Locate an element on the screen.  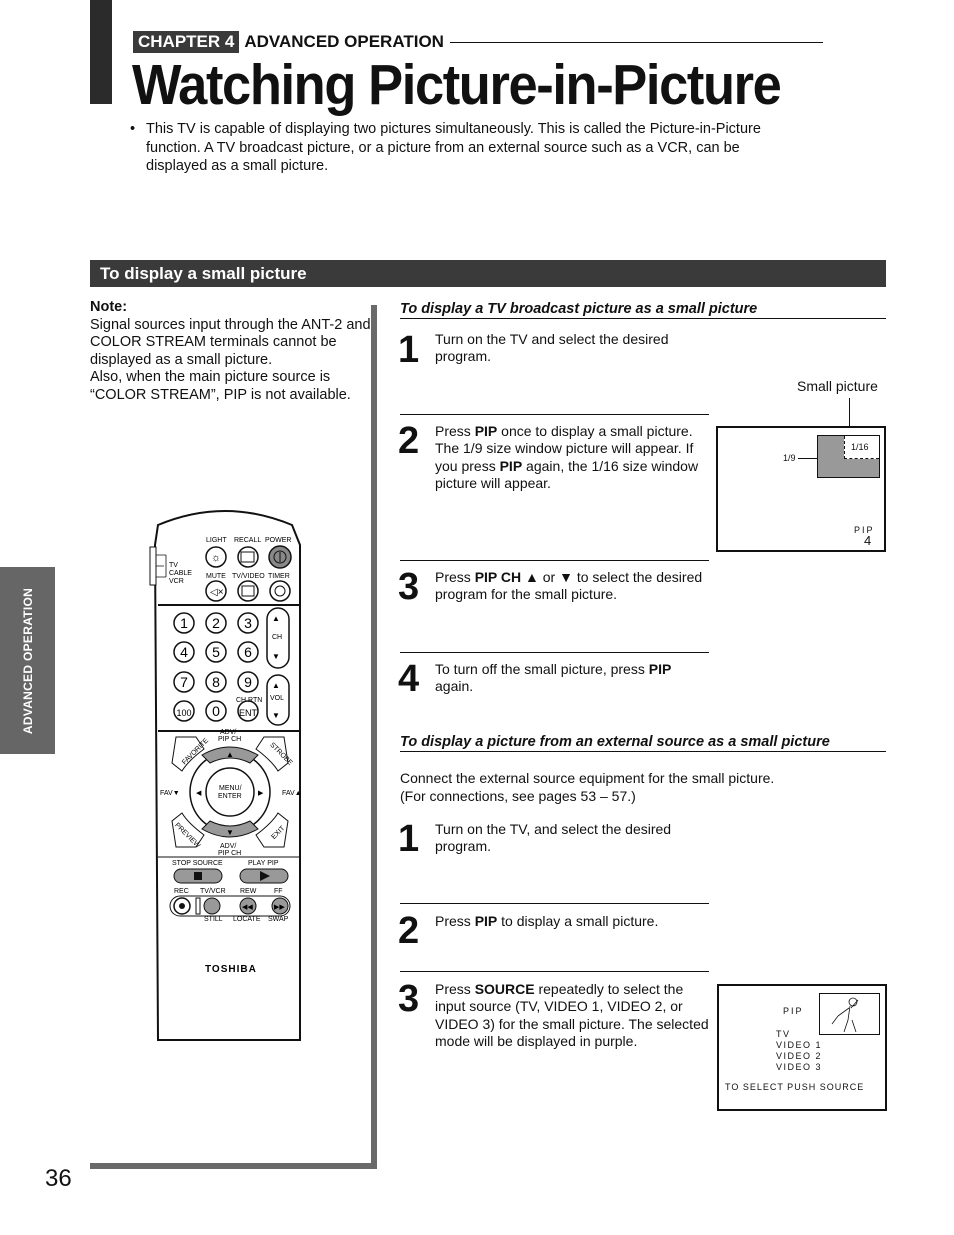
stop-source-label: STOP SOURCE is located at coordinates (197, 863).